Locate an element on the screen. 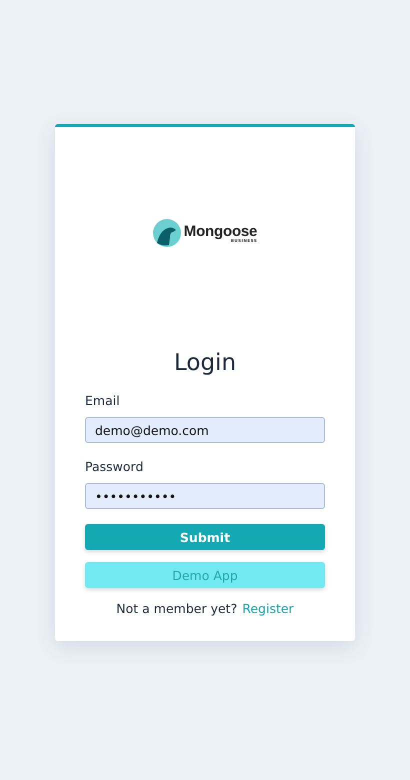 This screenshot has height=780, width=410. input-field: demo@demo.com is located at coordinates (205, 430).